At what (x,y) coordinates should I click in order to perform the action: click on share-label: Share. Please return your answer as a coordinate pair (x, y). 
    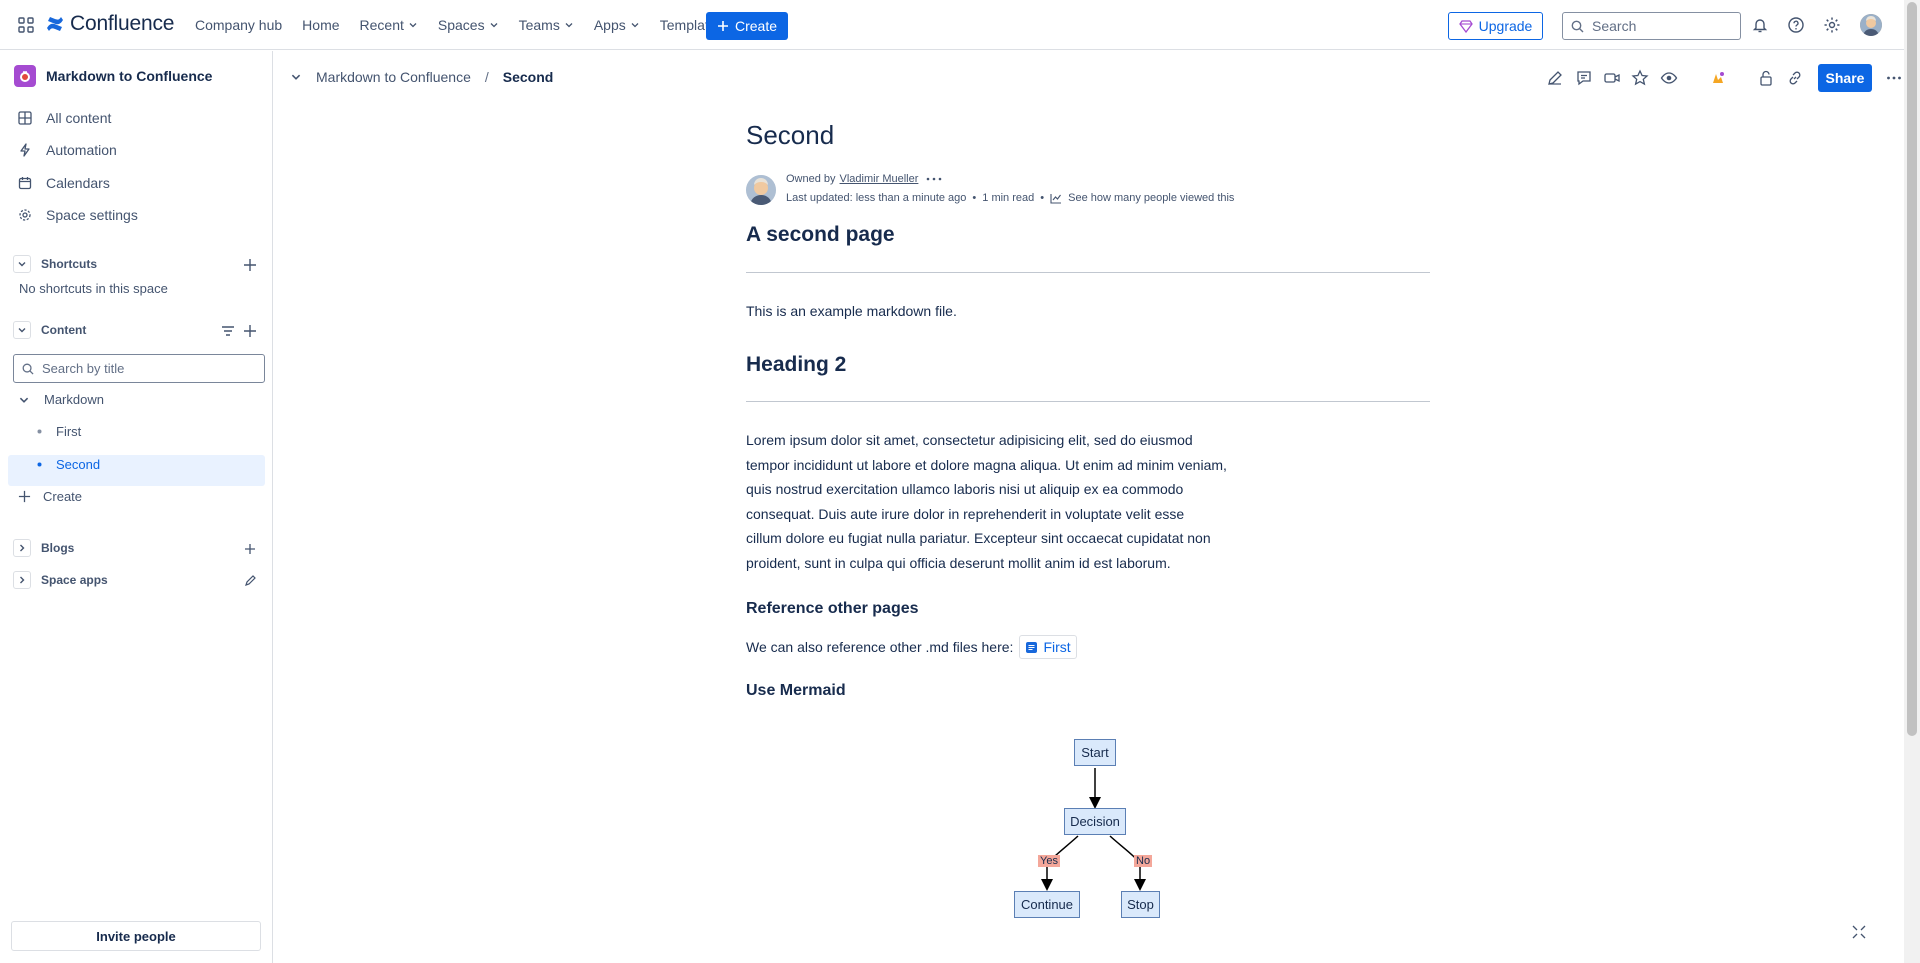
    Looking at the image, I should click on (1845, 78).